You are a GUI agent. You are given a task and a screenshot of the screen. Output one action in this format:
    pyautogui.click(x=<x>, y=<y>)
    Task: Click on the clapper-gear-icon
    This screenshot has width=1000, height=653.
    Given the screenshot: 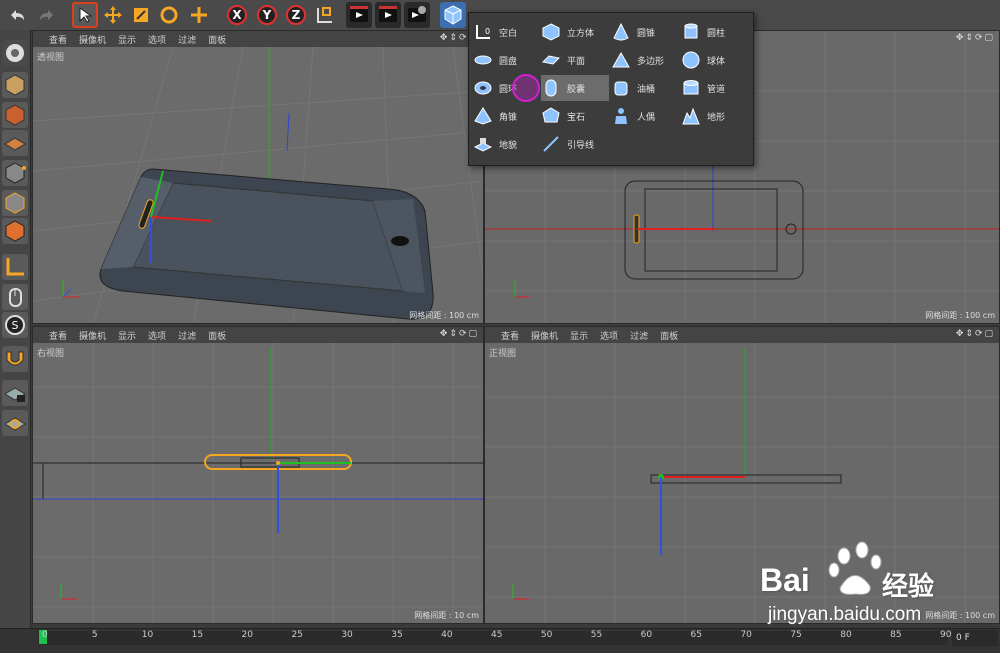 What is the action you would take?
    pyautogui.click(x=417, y=14)
    